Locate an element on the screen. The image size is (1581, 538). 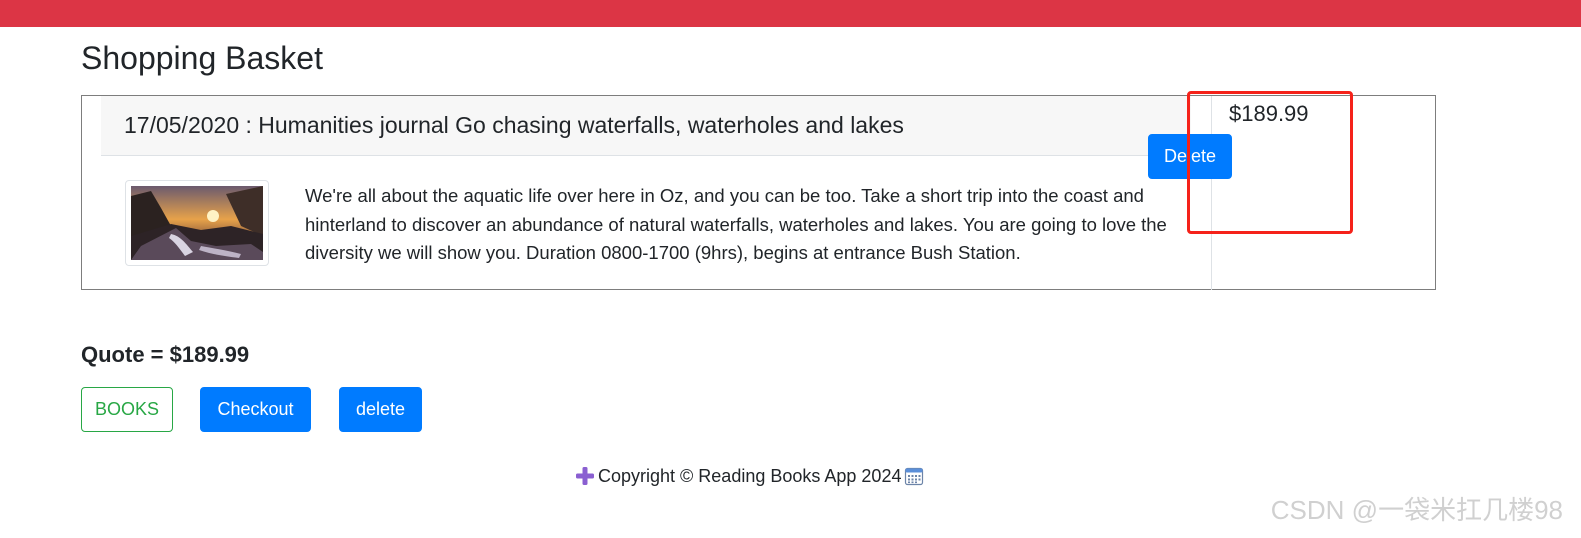
top-navbar is located at coordinates (790, 13).